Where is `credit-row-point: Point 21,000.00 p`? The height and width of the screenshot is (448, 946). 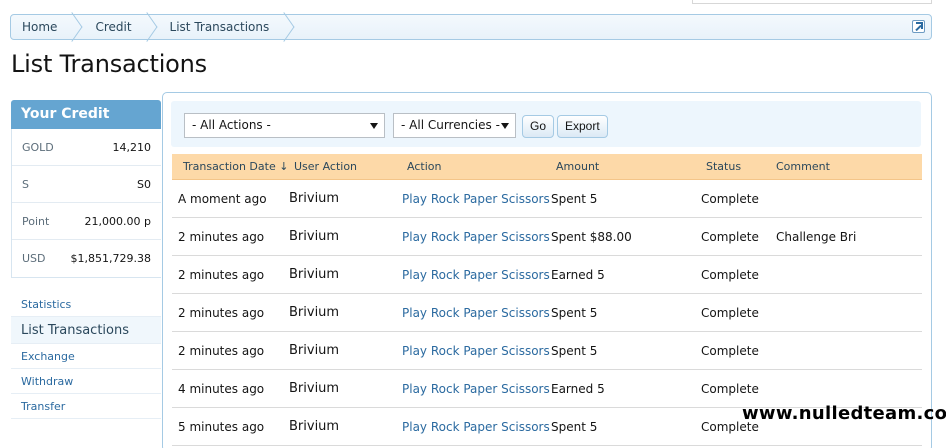
credit-row-point: Point 21,000.00 p is located at coordinates (86, 221).